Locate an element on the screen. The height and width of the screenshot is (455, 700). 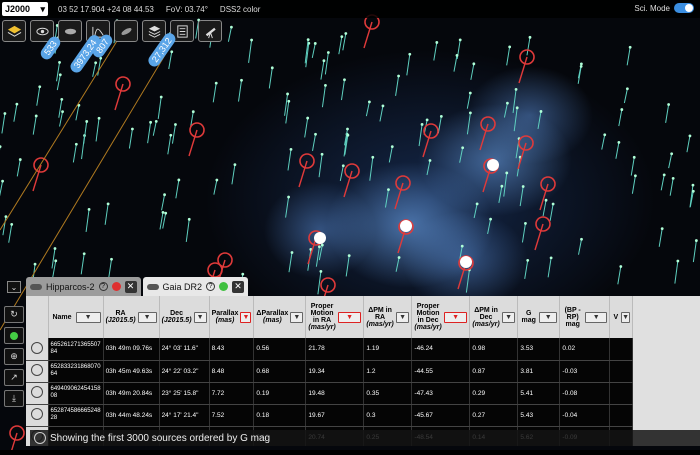
survey-name: DSS2 color is located at coordinates (240, 9).